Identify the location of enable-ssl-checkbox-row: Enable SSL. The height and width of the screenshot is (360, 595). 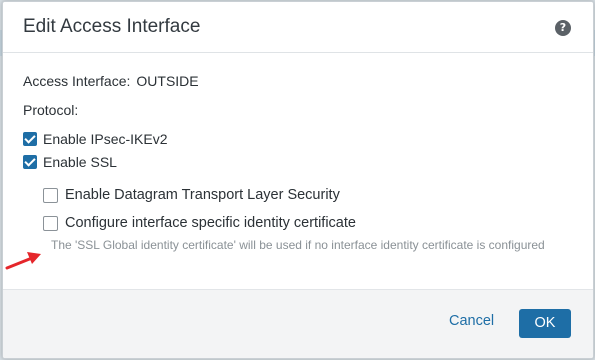
(70, 162).